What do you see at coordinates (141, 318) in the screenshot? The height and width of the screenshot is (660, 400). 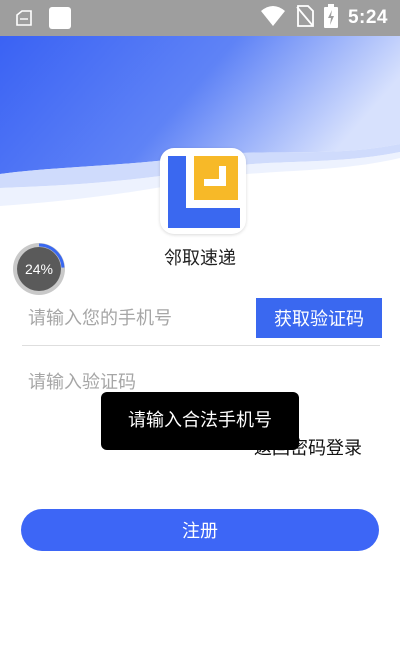 I see `phone-input` at bounding box center [141, 318].